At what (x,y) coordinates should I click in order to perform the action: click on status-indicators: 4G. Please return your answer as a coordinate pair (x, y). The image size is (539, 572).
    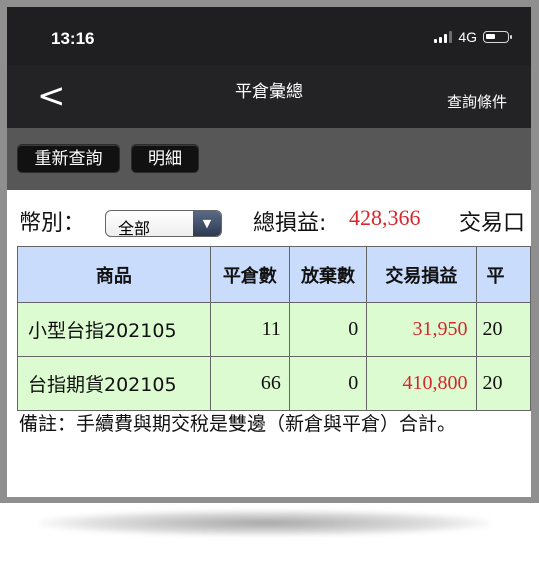
    Looking at the image, I should click on (473, 37).